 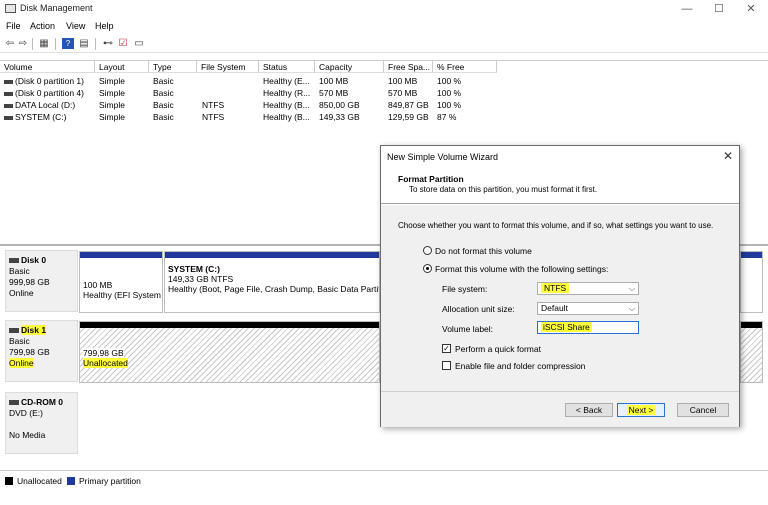 What do you see at coordinates (498, 349) in the screenshot?
I see `quick-format-label: Perform a quick format` at bounding box center [498, 349].